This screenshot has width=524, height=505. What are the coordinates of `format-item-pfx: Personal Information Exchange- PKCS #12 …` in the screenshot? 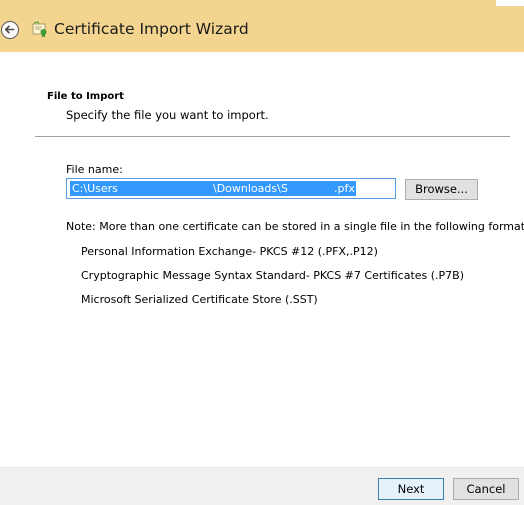 It's located at (229, 251).